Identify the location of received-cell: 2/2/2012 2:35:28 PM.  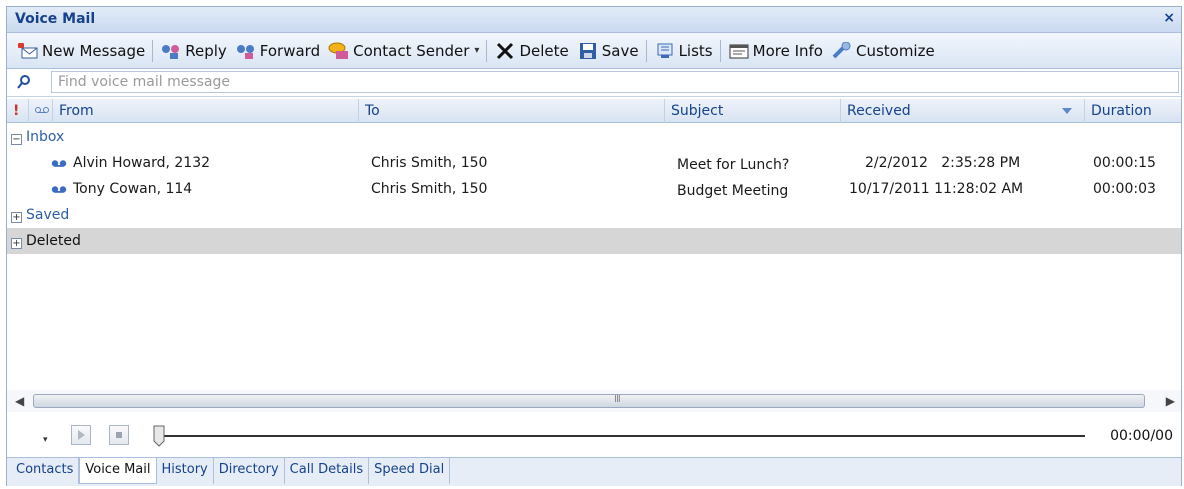
(943, 163).